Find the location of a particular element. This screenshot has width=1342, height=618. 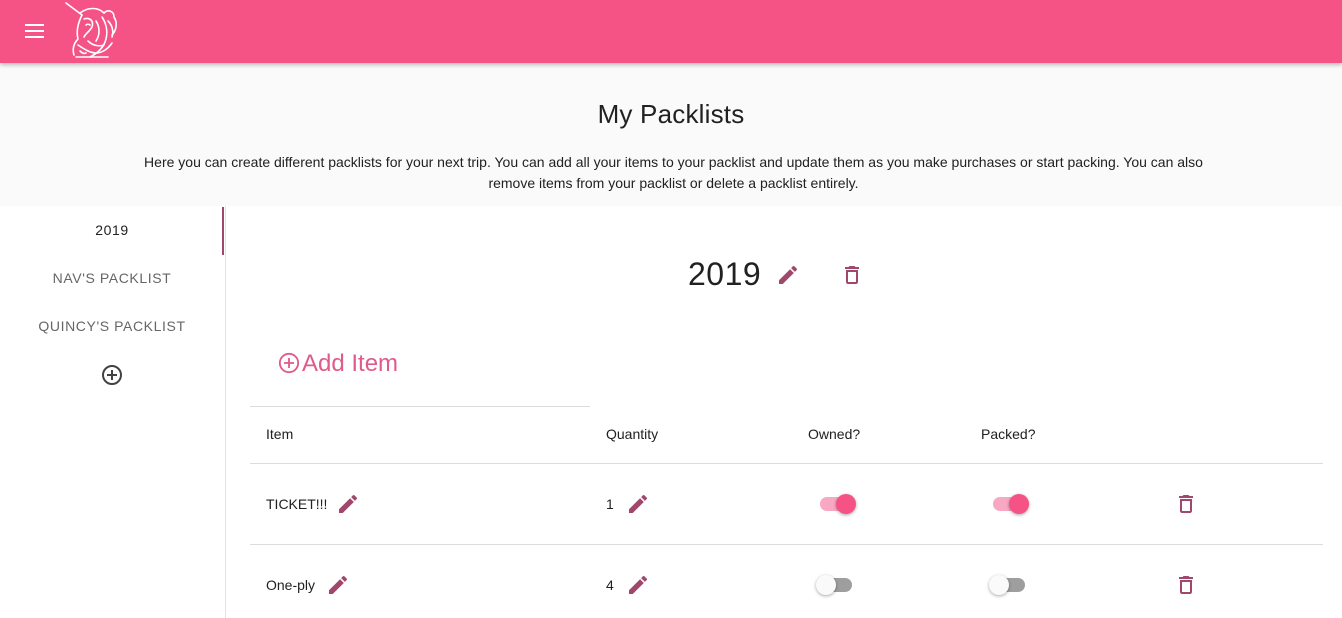

item-name: TICKET!!! is located at coordinates (297, 504).